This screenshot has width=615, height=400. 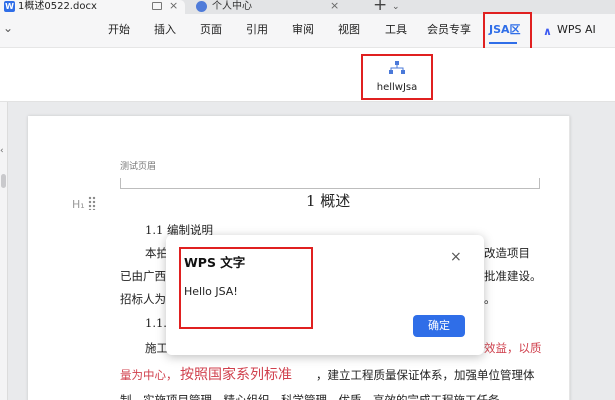 What do you see at coordinates (397, 77) in the screenshot?
I see `hellwjsa-button: hellwJsa` at bounding box center [397, 77].